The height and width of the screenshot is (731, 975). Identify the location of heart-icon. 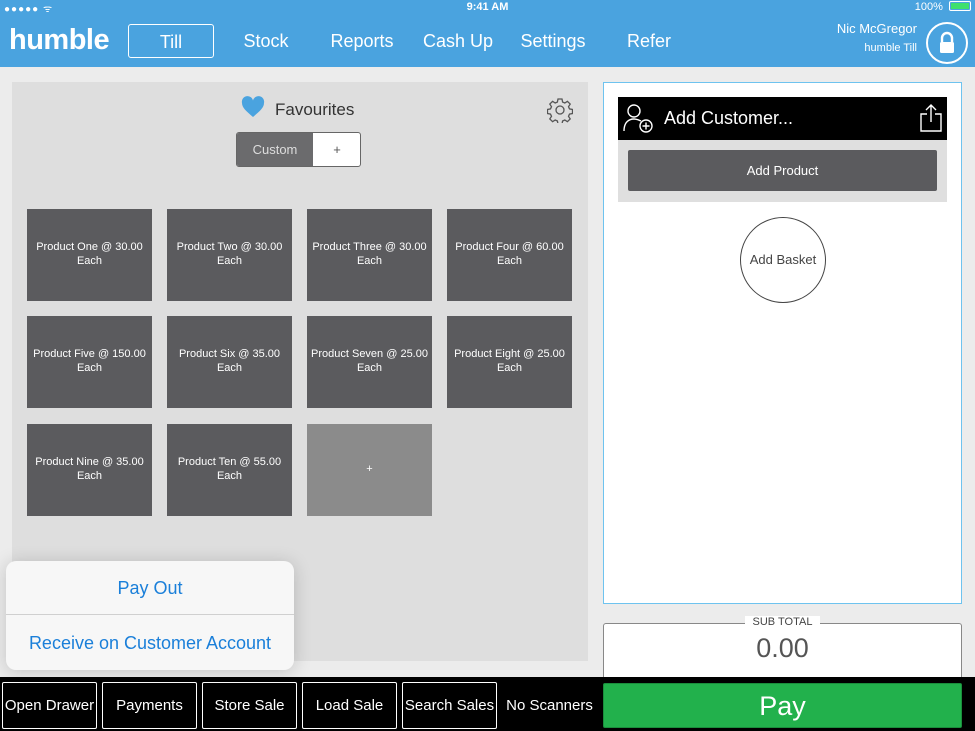
(253, 110).